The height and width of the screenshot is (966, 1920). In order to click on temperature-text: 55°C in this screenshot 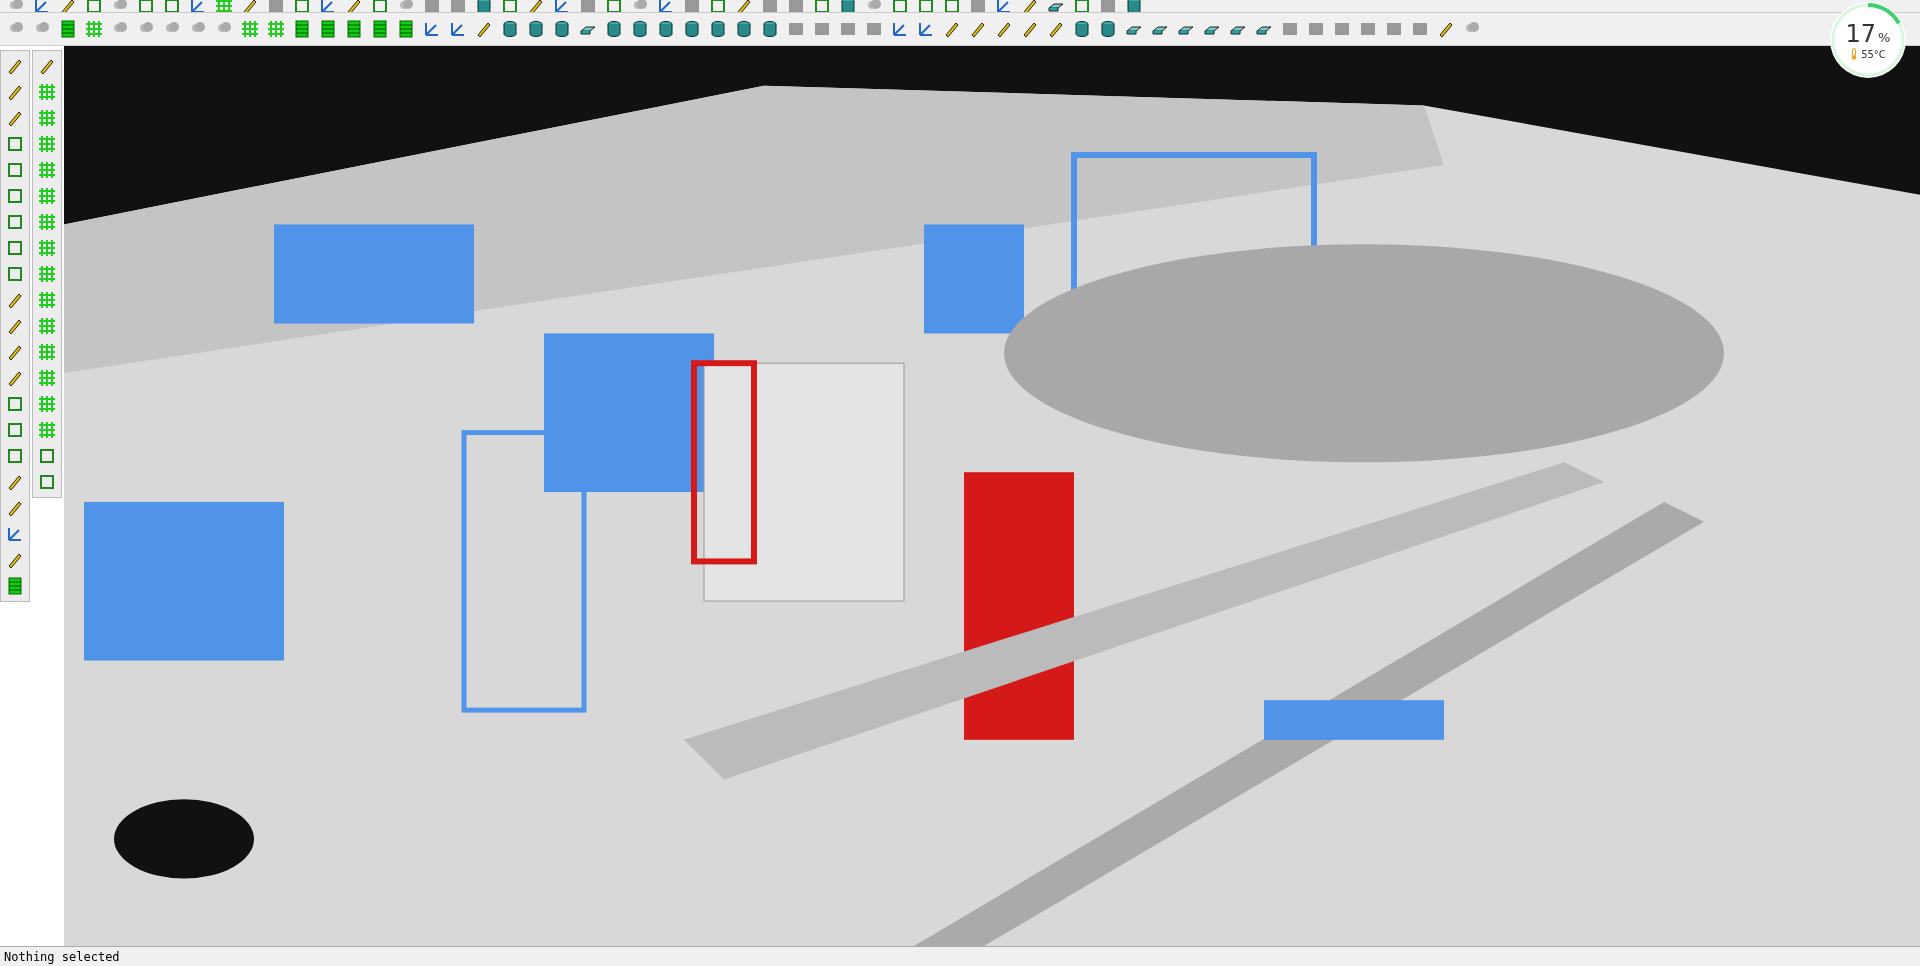, I will do `click(1873, 54)`.